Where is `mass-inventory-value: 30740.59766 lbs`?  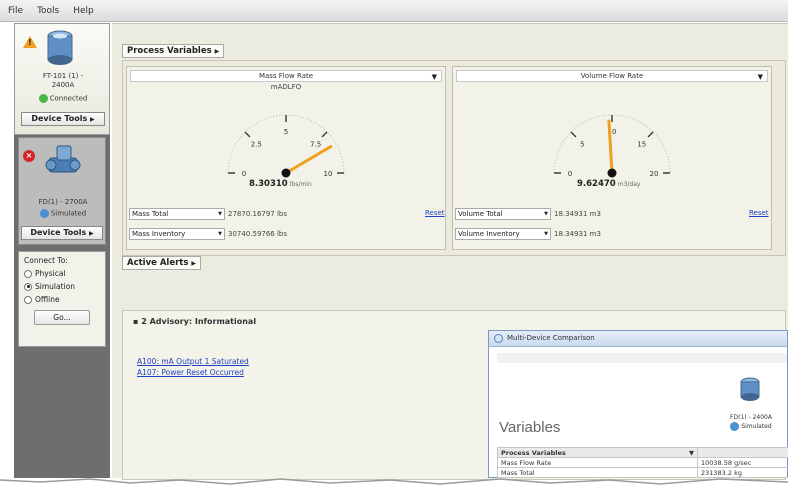 mass-inventory-value: 30740.59766 lbs is located at coordinates (258, 234).